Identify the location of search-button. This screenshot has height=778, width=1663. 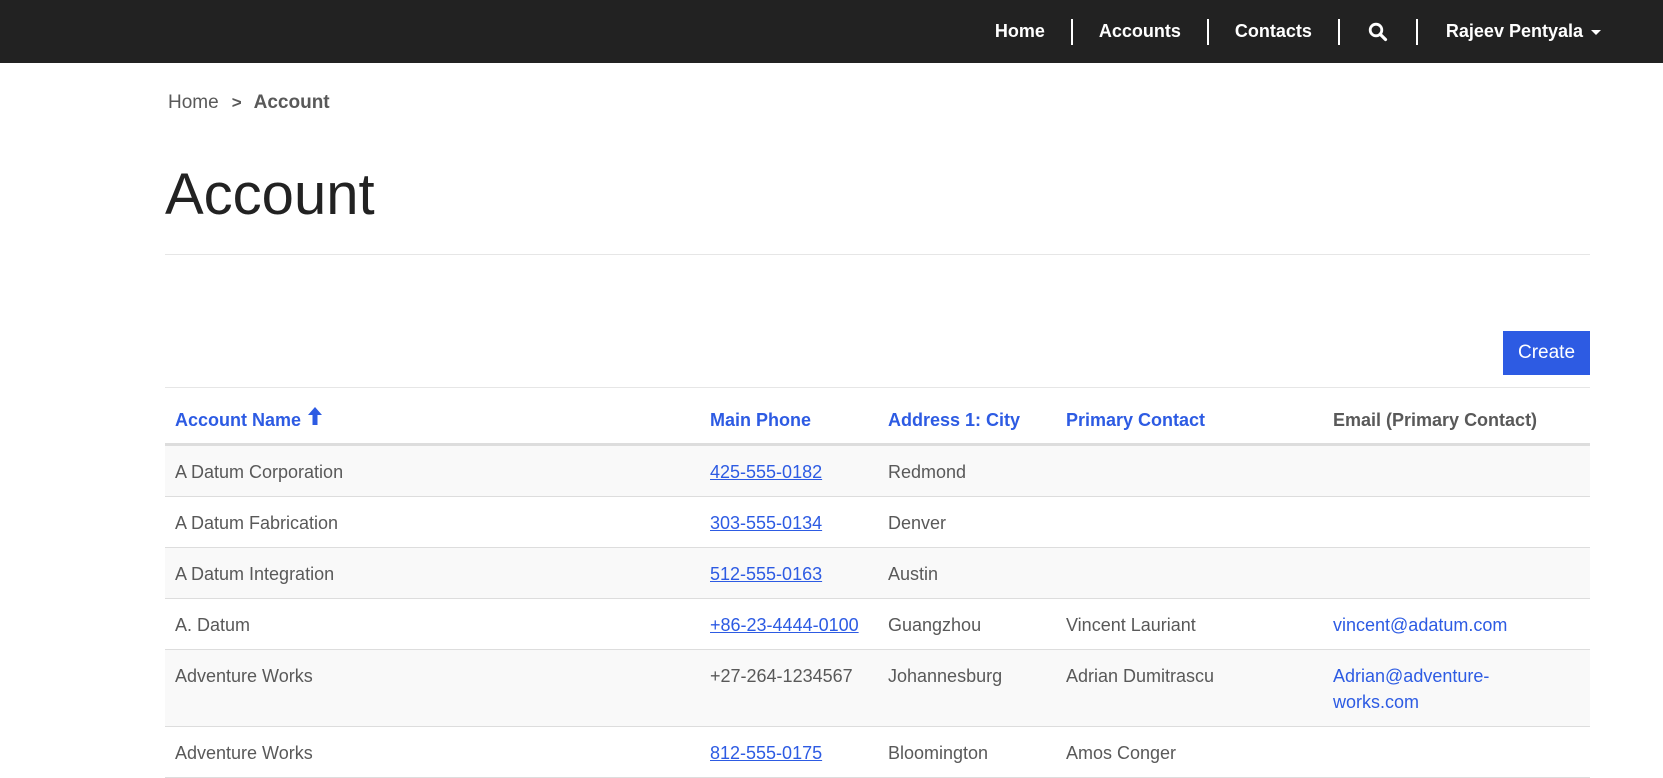
(1378, 32).